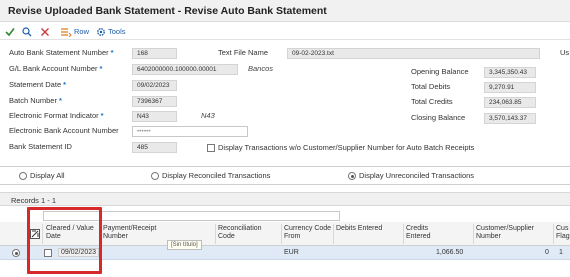  Describe the element at coordinates (45, 31) in the screenshot. I see `close-icon` at that location.